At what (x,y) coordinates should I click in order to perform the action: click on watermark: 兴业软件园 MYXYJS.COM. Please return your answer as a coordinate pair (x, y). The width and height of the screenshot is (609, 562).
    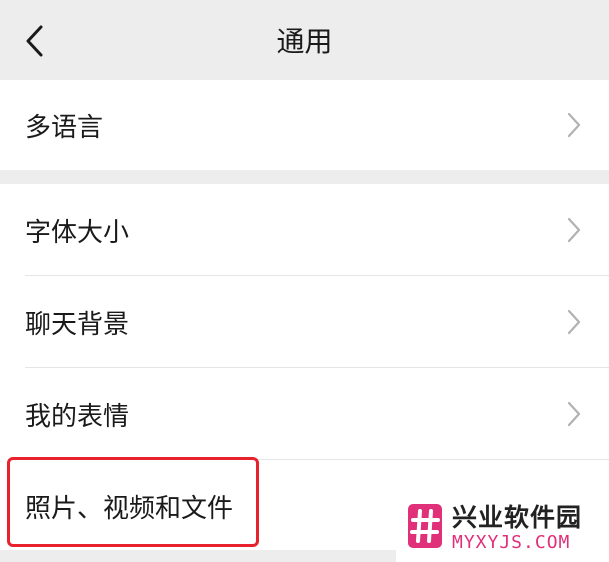
    Looking at the image, I should click on (502, 528).